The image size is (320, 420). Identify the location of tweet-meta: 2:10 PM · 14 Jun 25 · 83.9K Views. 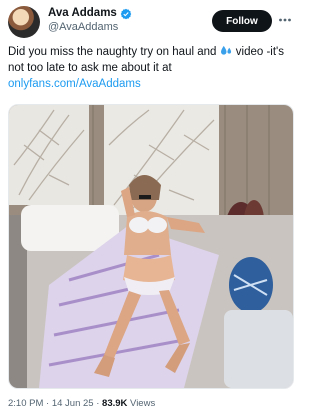
(81, 403).